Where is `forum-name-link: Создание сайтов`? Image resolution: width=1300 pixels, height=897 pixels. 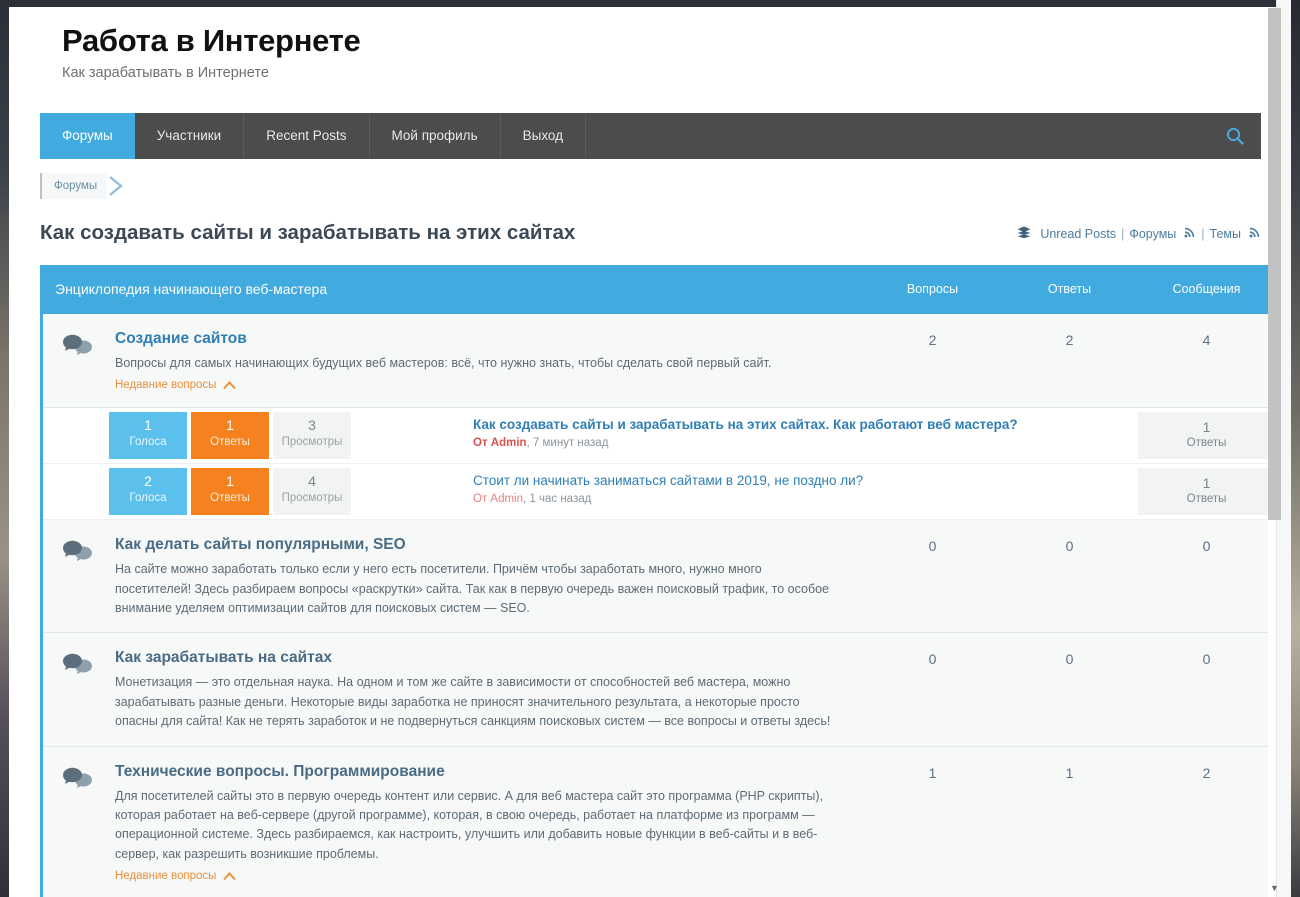
forum-name-link: Создание сайтов is located at coordinates (477, 339).